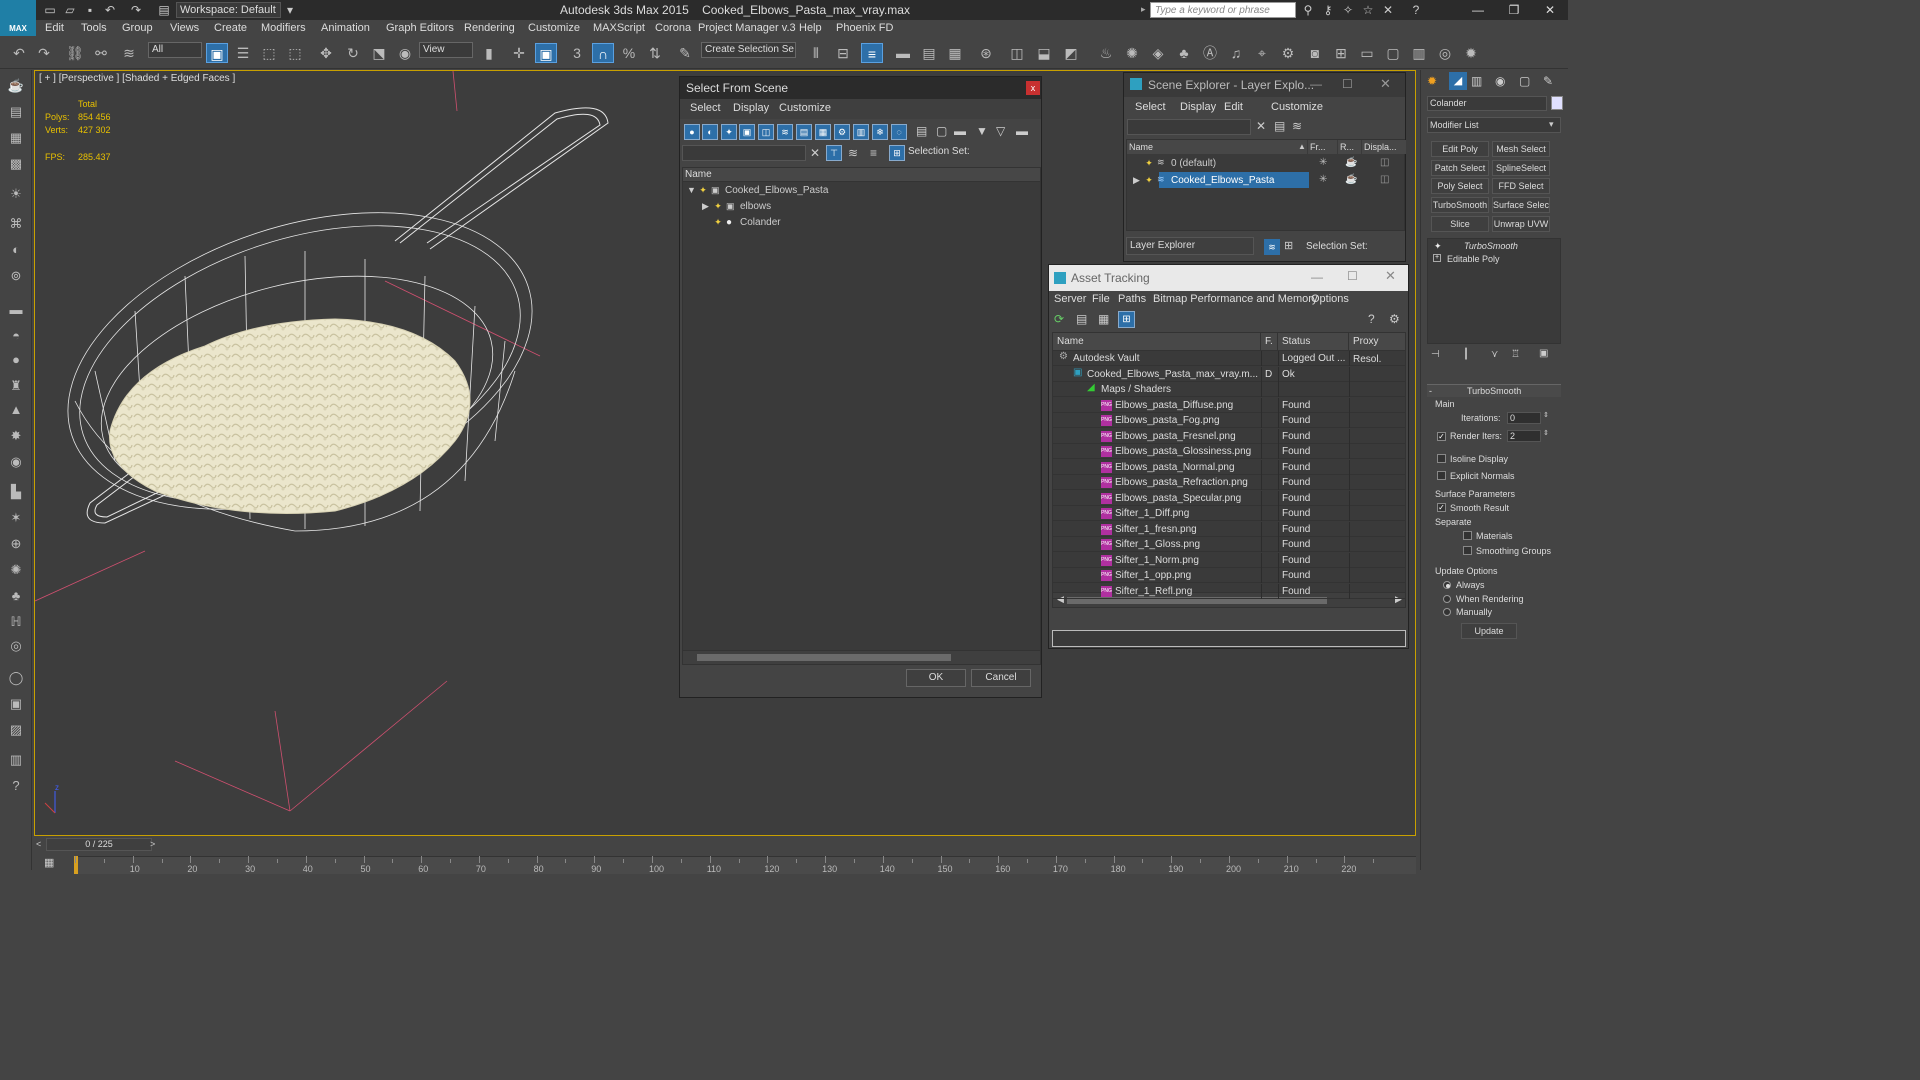 The width and height of the screenshot is (1920, 1080). I want to click on display-tab-icon: ▢, so click(1524, 81).